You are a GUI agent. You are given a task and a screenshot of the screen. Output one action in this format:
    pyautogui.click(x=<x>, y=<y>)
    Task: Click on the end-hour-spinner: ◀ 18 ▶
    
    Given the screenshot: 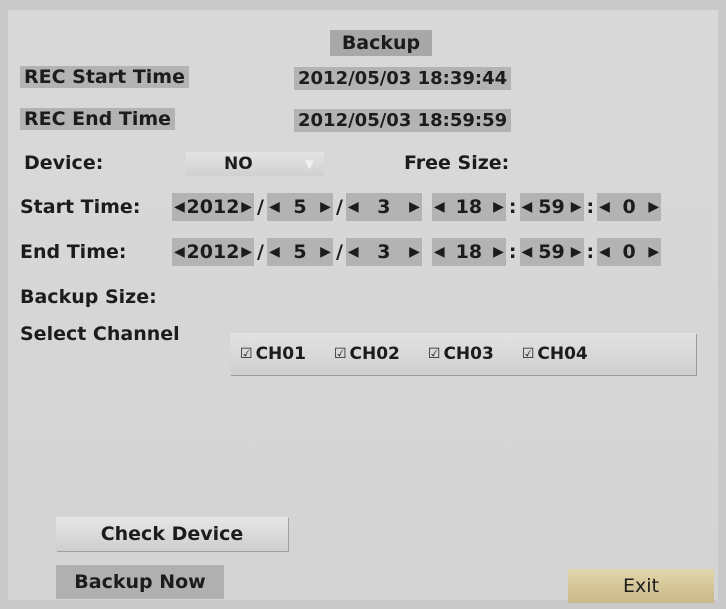 What is the action you would take?
    pyautogui.click(x=468, y=252)
    